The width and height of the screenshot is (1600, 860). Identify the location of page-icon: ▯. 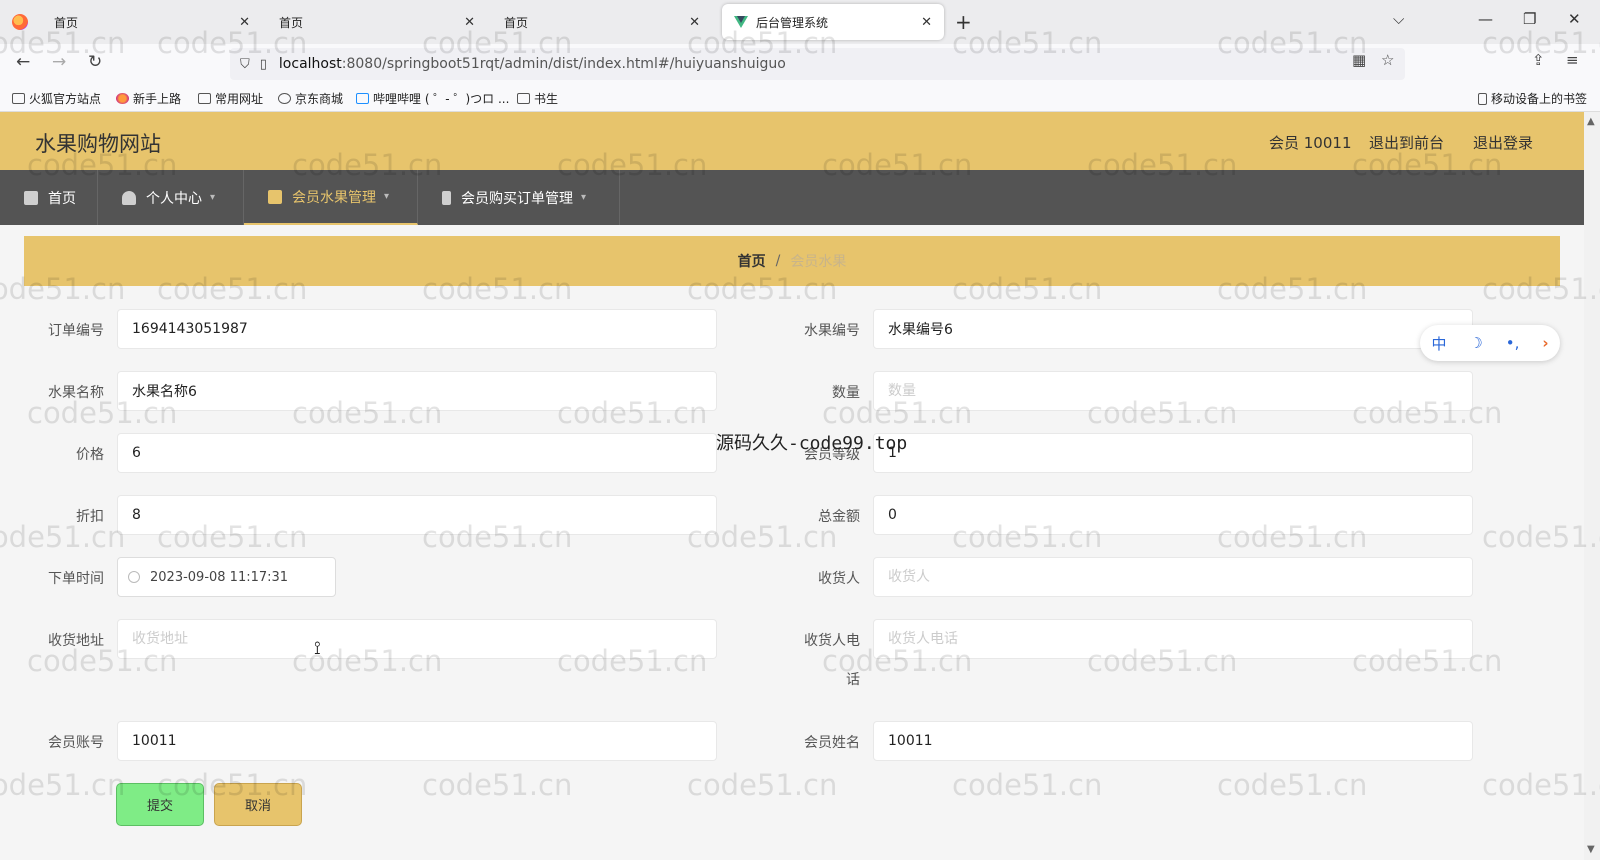
(263, 64).